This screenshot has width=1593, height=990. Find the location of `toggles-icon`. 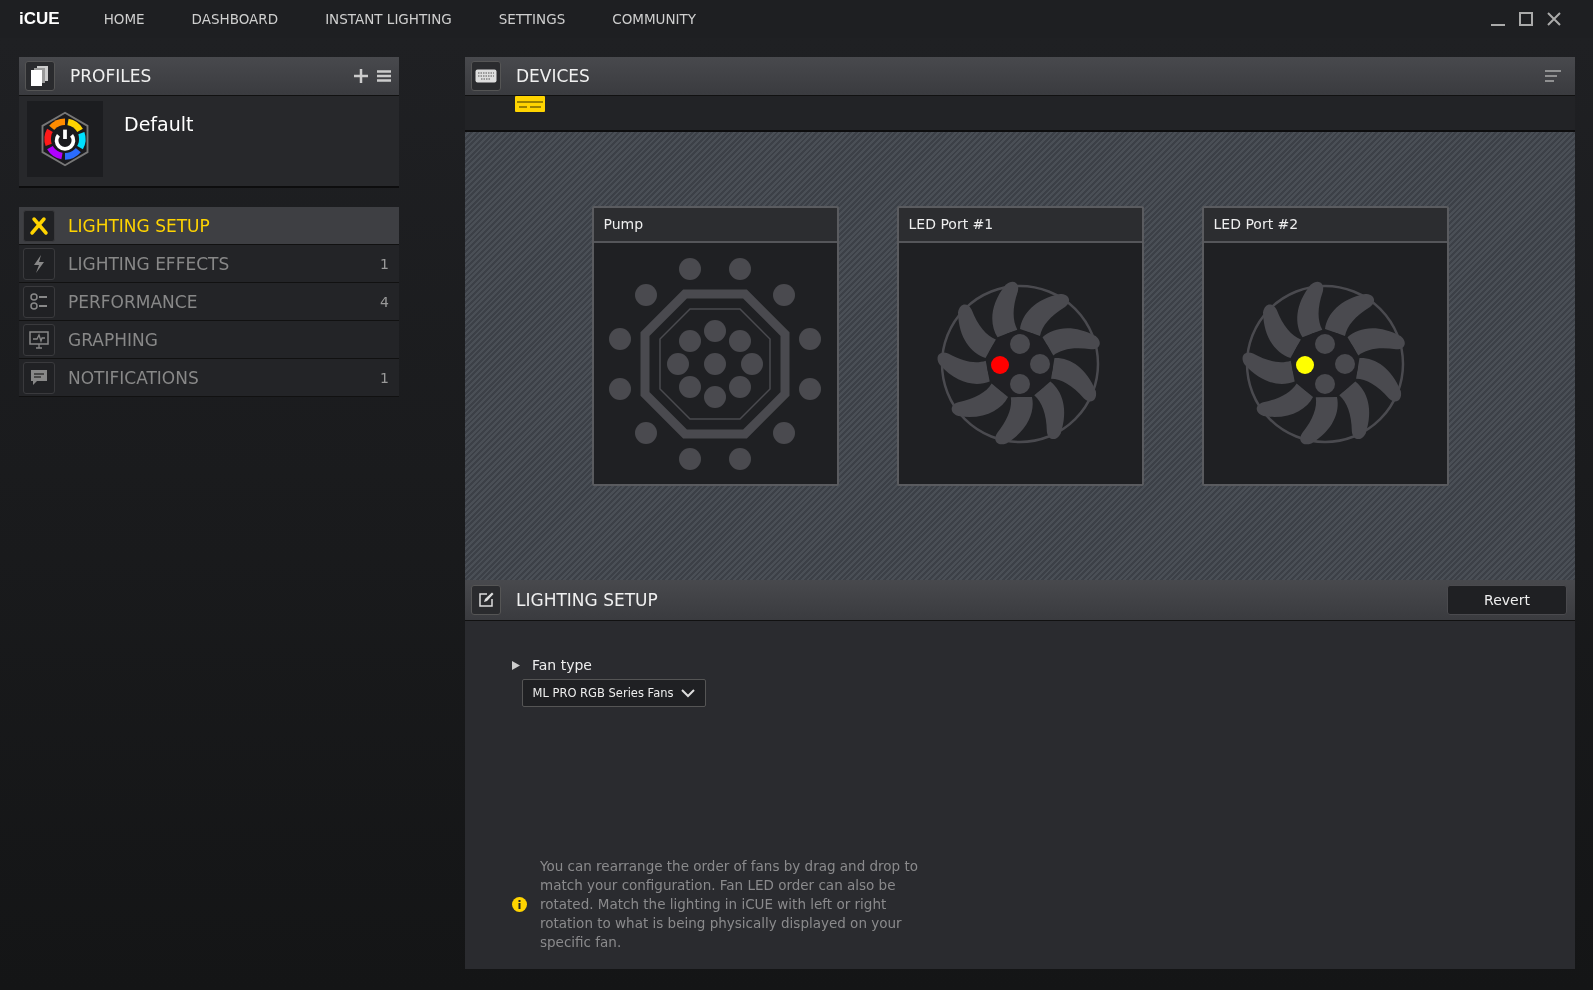

toggles-icon is located at coordinates (39, 301).